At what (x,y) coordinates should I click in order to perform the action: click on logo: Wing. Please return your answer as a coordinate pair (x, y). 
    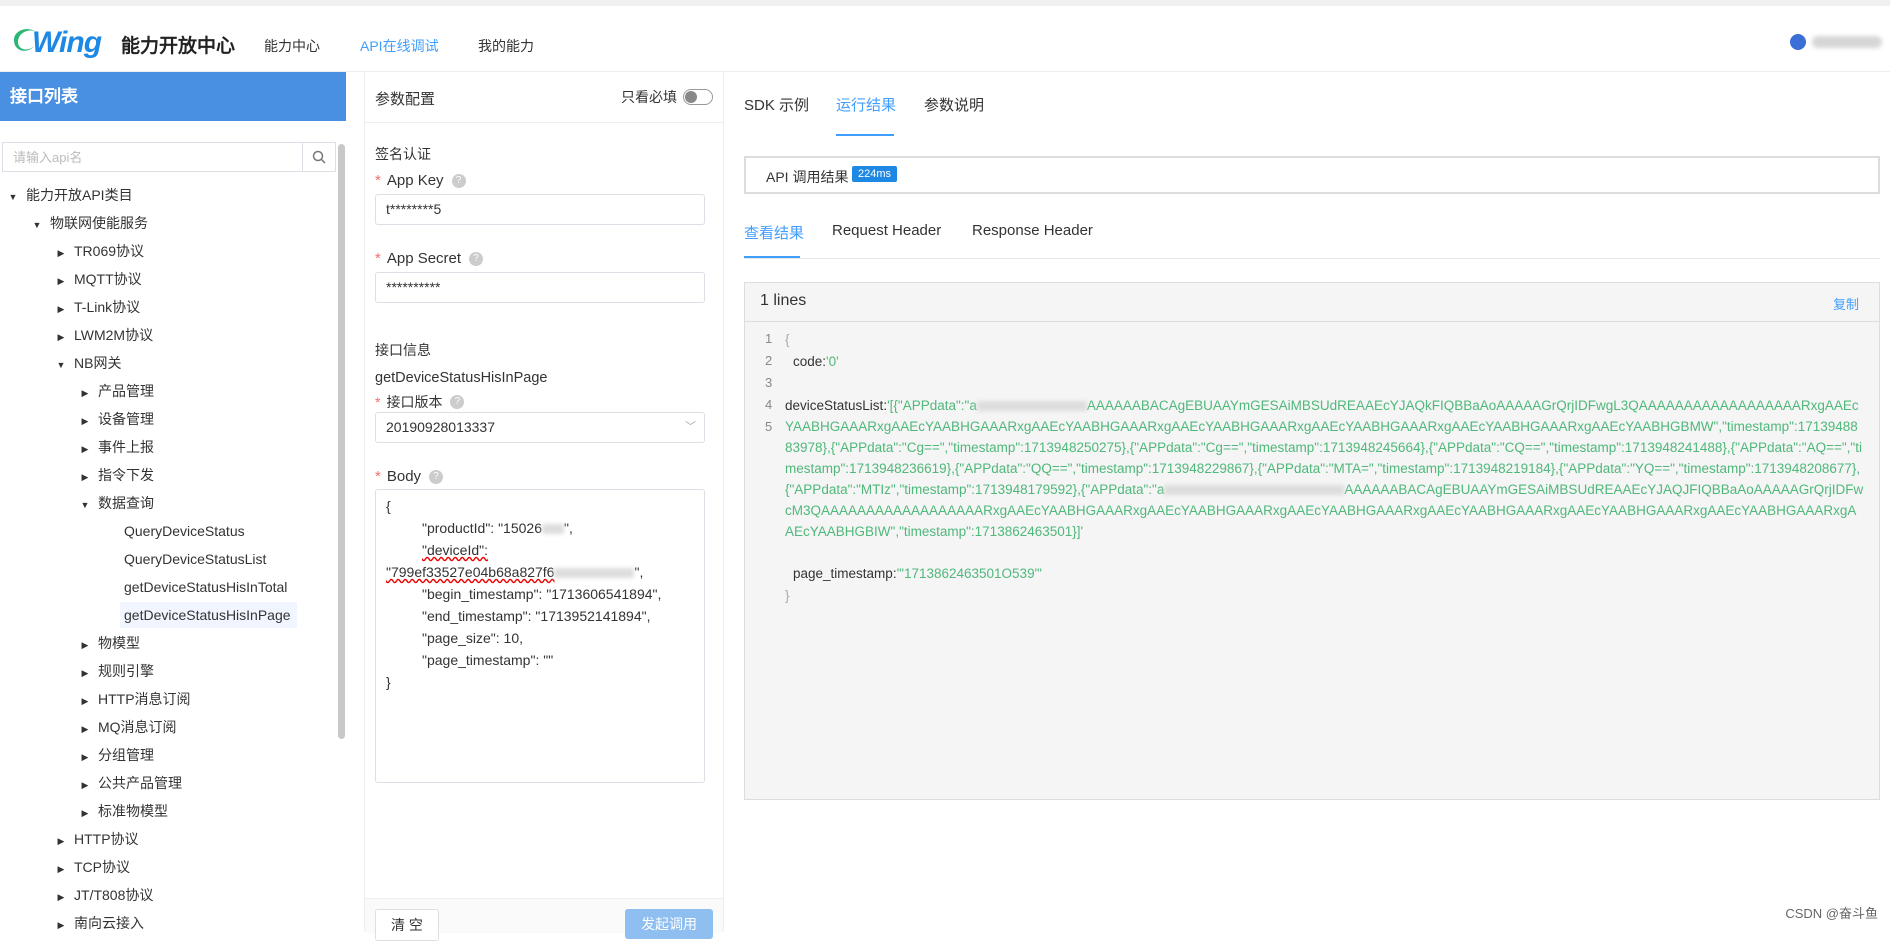
    Looking at the image, I should click on (56, 42).